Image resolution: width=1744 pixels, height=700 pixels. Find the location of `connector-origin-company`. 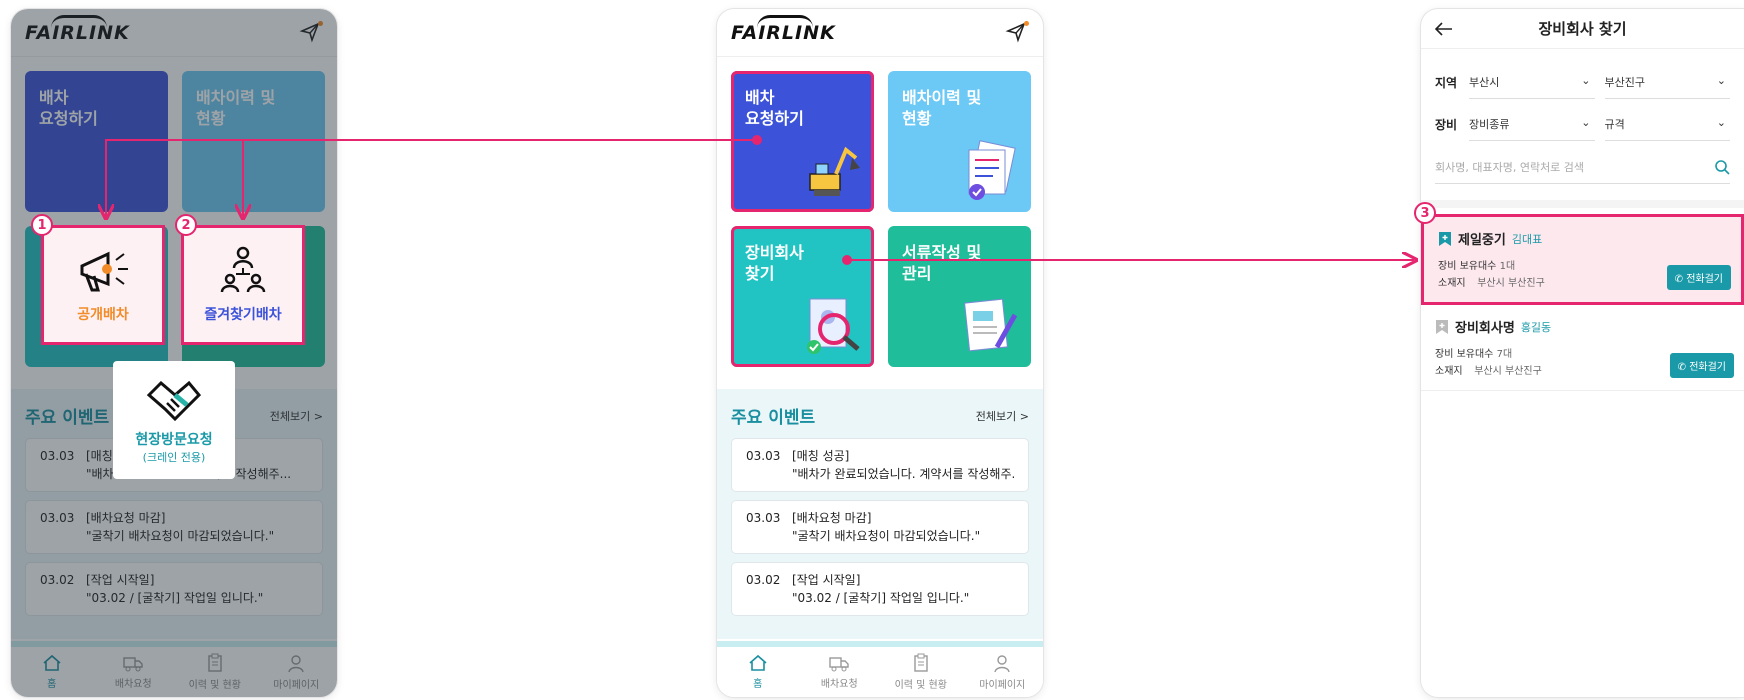

connector-origin-company is located at coordinates (847, 260).